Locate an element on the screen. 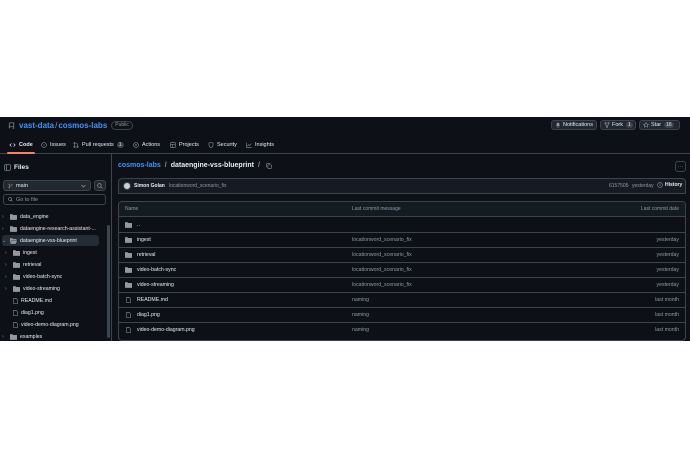 Image resolution: width=690 pixels, height=458 pixels. tab-projects: Projects is located at coordinates (184, 145).